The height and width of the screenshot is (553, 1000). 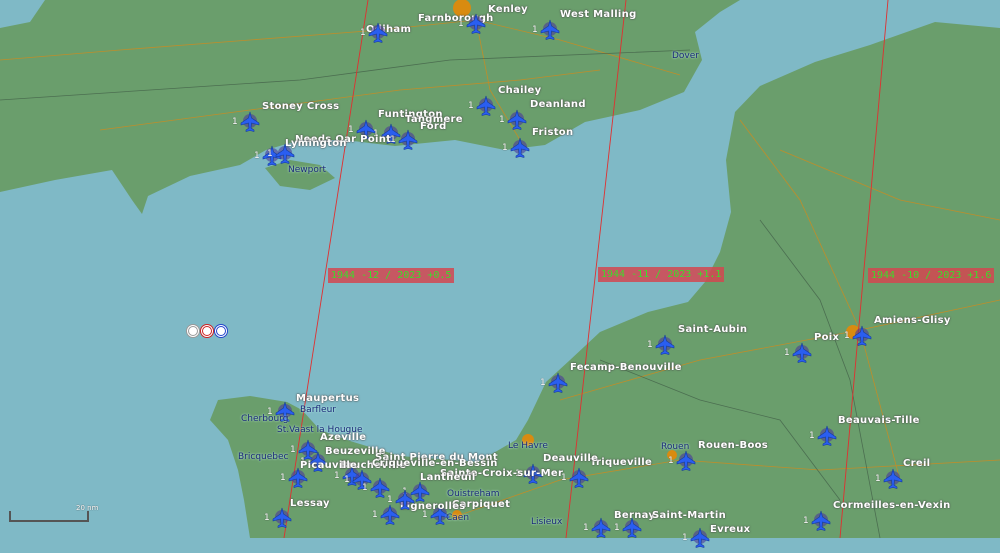 What do you see at coordinates (458, 518) in the screenshot?
I see `town-label: Caen` at bounding box center [458, 518].